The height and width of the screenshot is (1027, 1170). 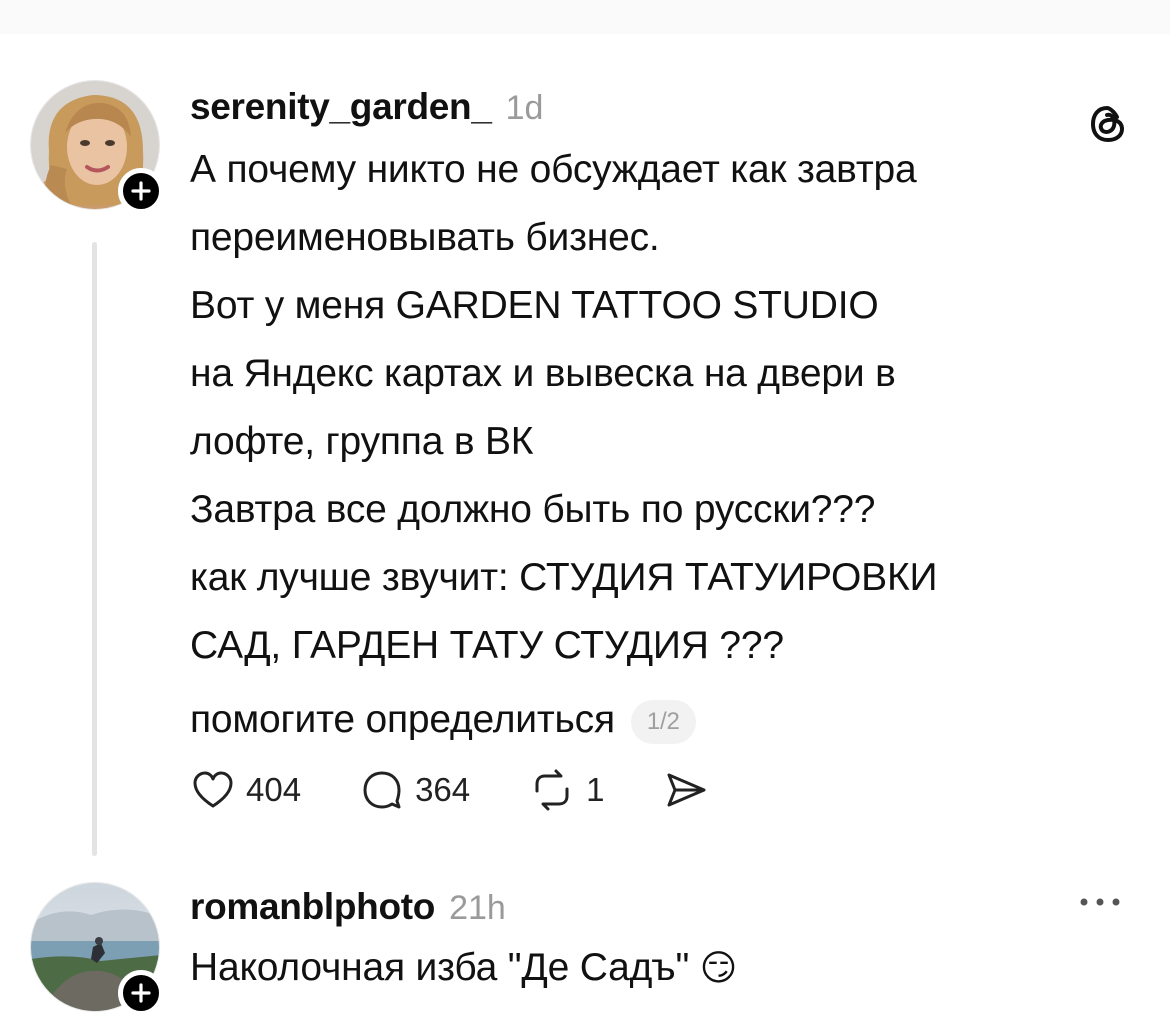 I want to click on reply-header: romanblphoto 21h, so click(x=348, y=907).